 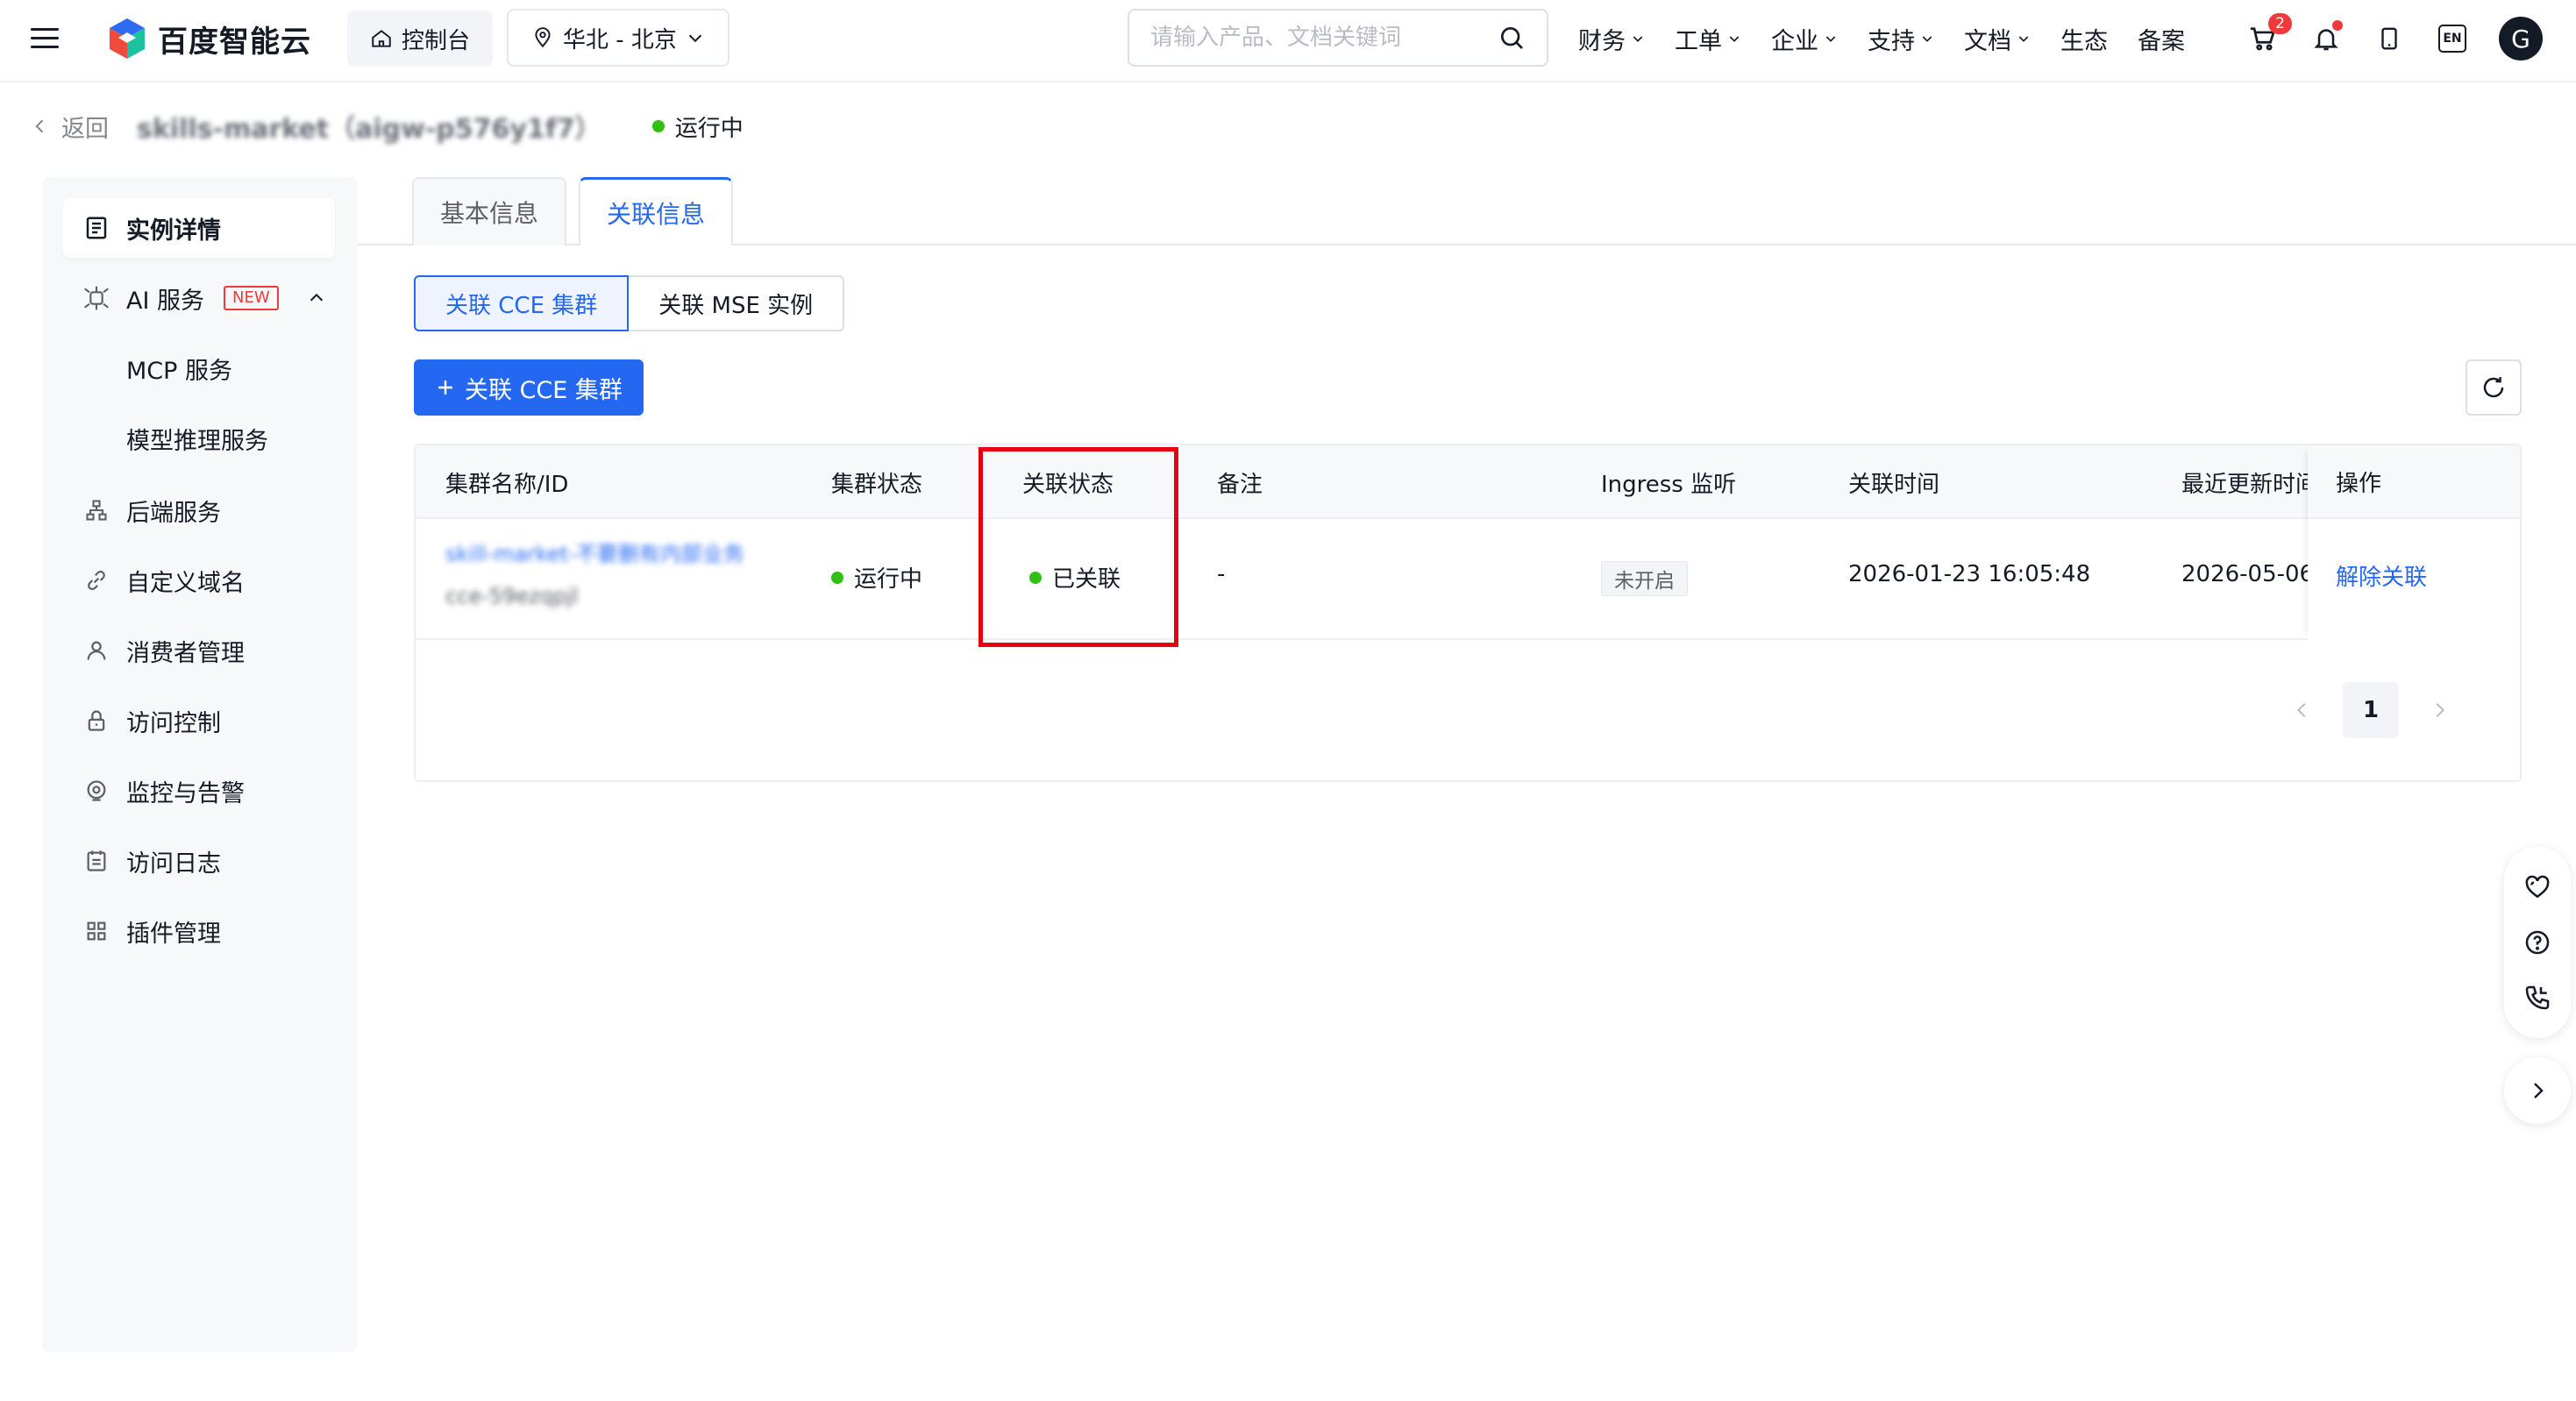 I want to click on nav-label: 生态, so click(x=2084, y=41).